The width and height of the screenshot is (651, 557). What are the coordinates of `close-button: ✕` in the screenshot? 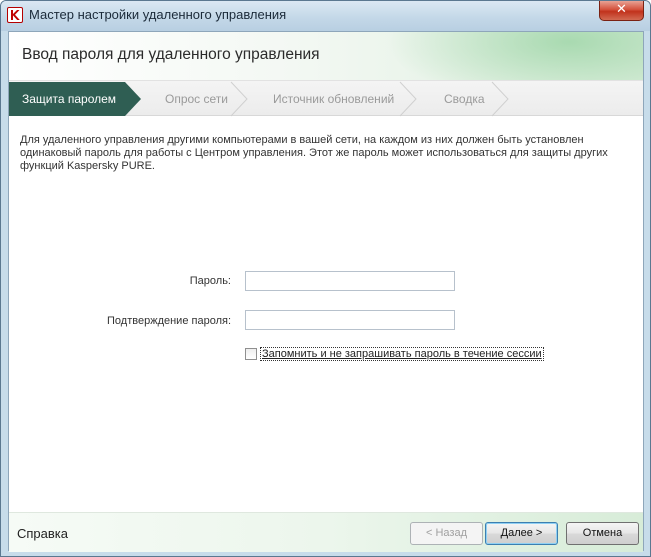 It's located at (621, 11).